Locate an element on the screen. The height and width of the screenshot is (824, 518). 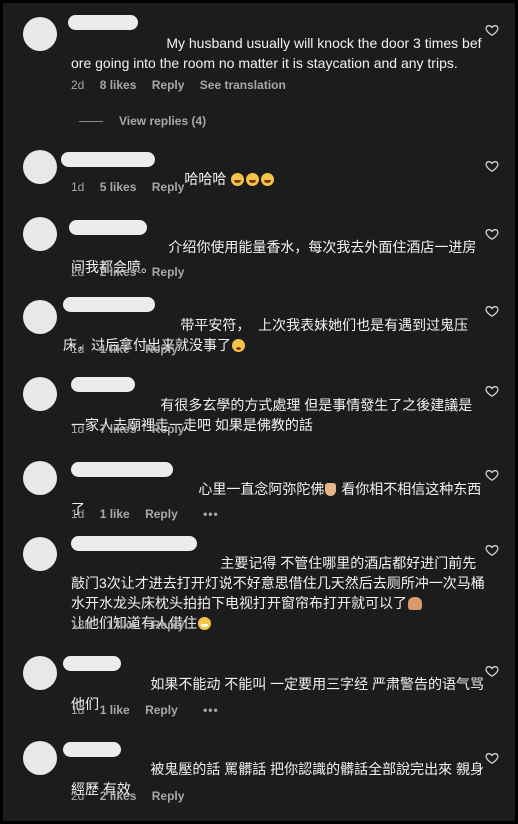
comment-text: 哈哈哈 is located at coordinates (278, 179).